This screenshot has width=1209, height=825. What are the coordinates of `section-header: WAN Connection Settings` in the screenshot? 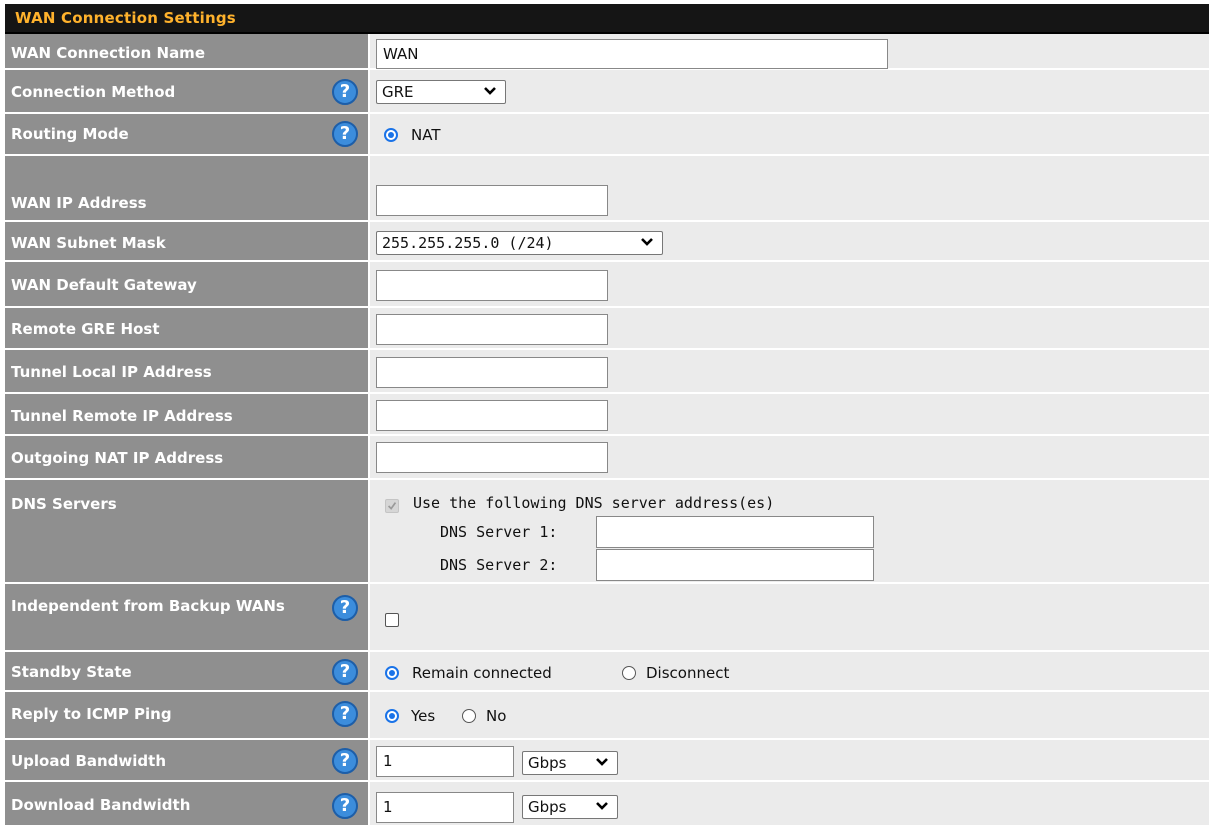 It's located at (607, 19).